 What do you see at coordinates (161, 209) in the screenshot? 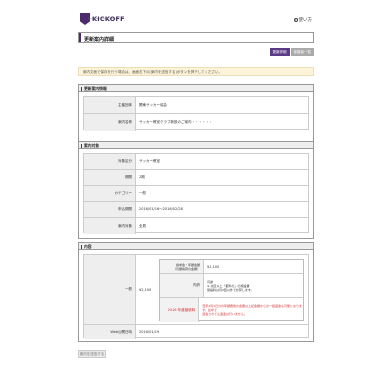
I see `row-value: 2016/01/16～2016/02/28` at bounding box center [161, 209].